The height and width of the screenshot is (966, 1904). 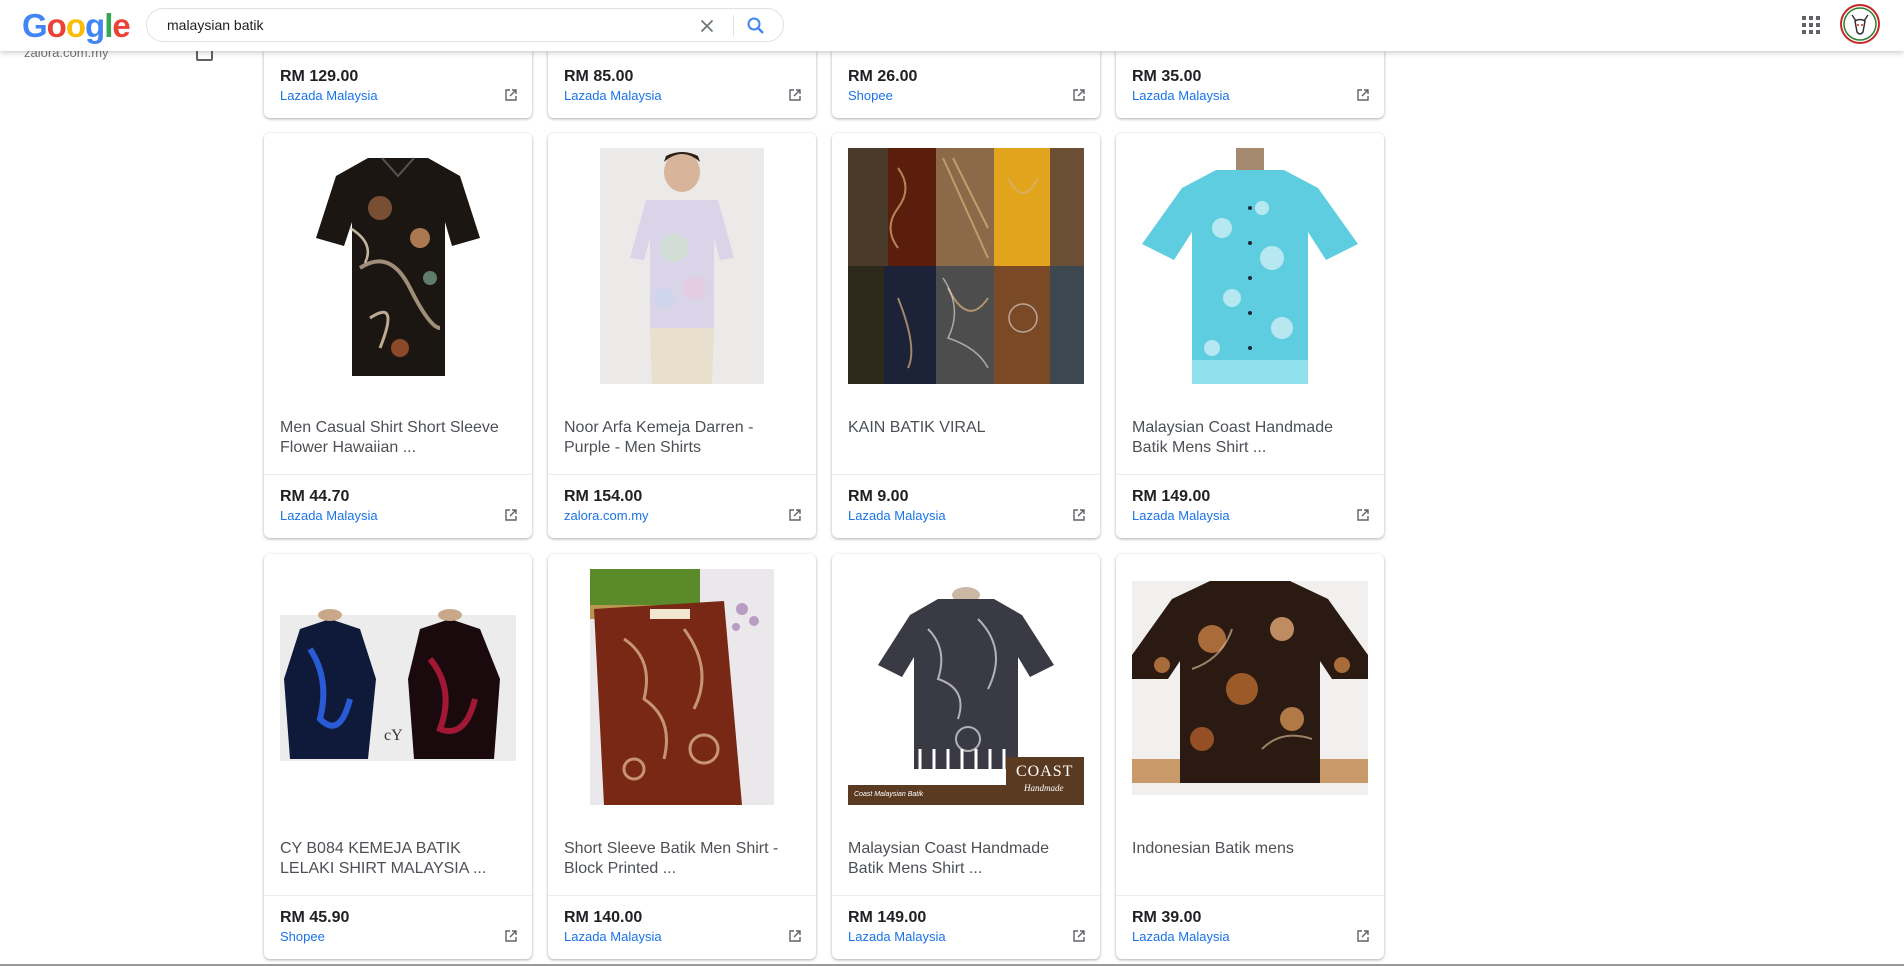 I want to click on logo-letter: G, so click(x=35, y=25).